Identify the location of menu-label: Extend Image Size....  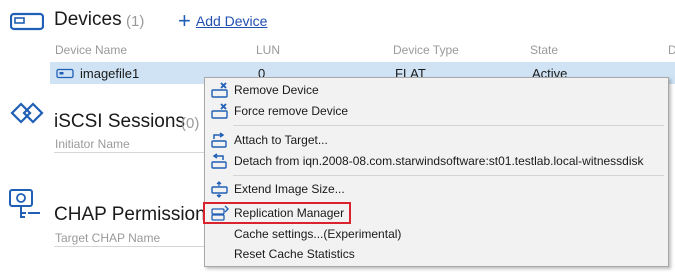
(289, 189).